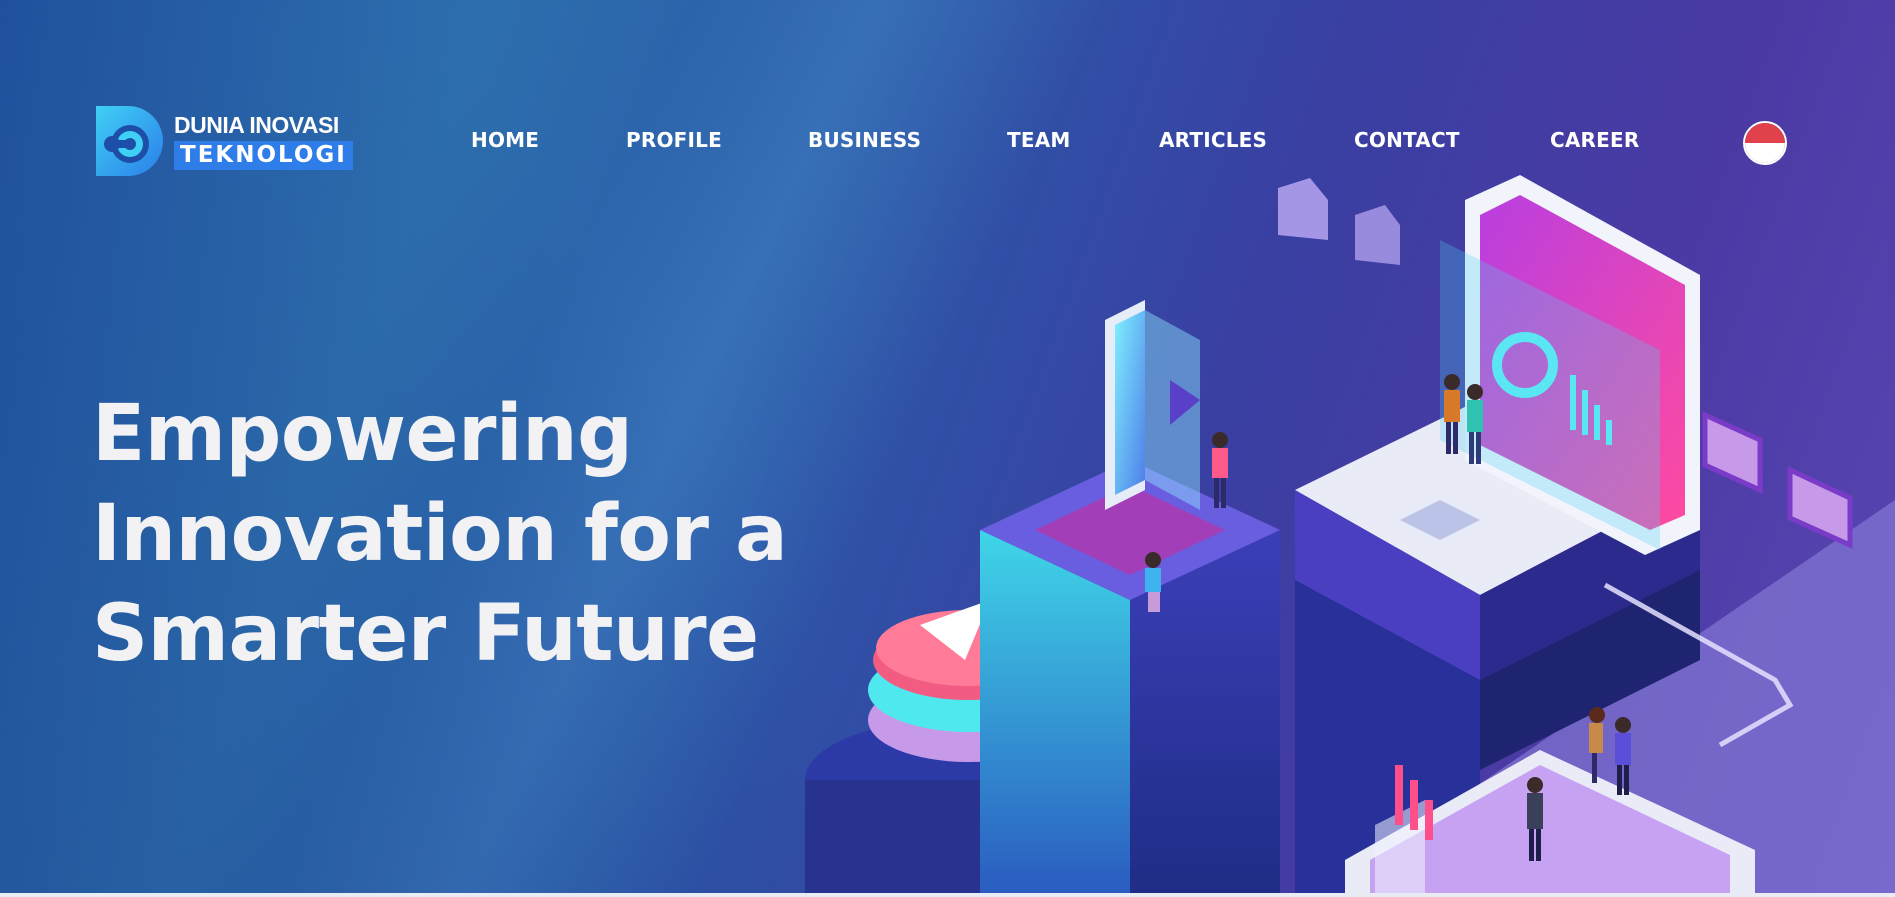  I want to click on document-icon, so click(1303, 209).